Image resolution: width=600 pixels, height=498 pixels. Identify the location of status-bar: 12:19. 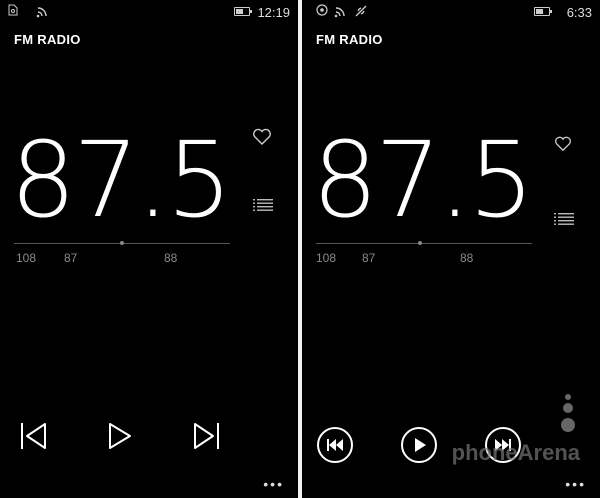
(149, 12).